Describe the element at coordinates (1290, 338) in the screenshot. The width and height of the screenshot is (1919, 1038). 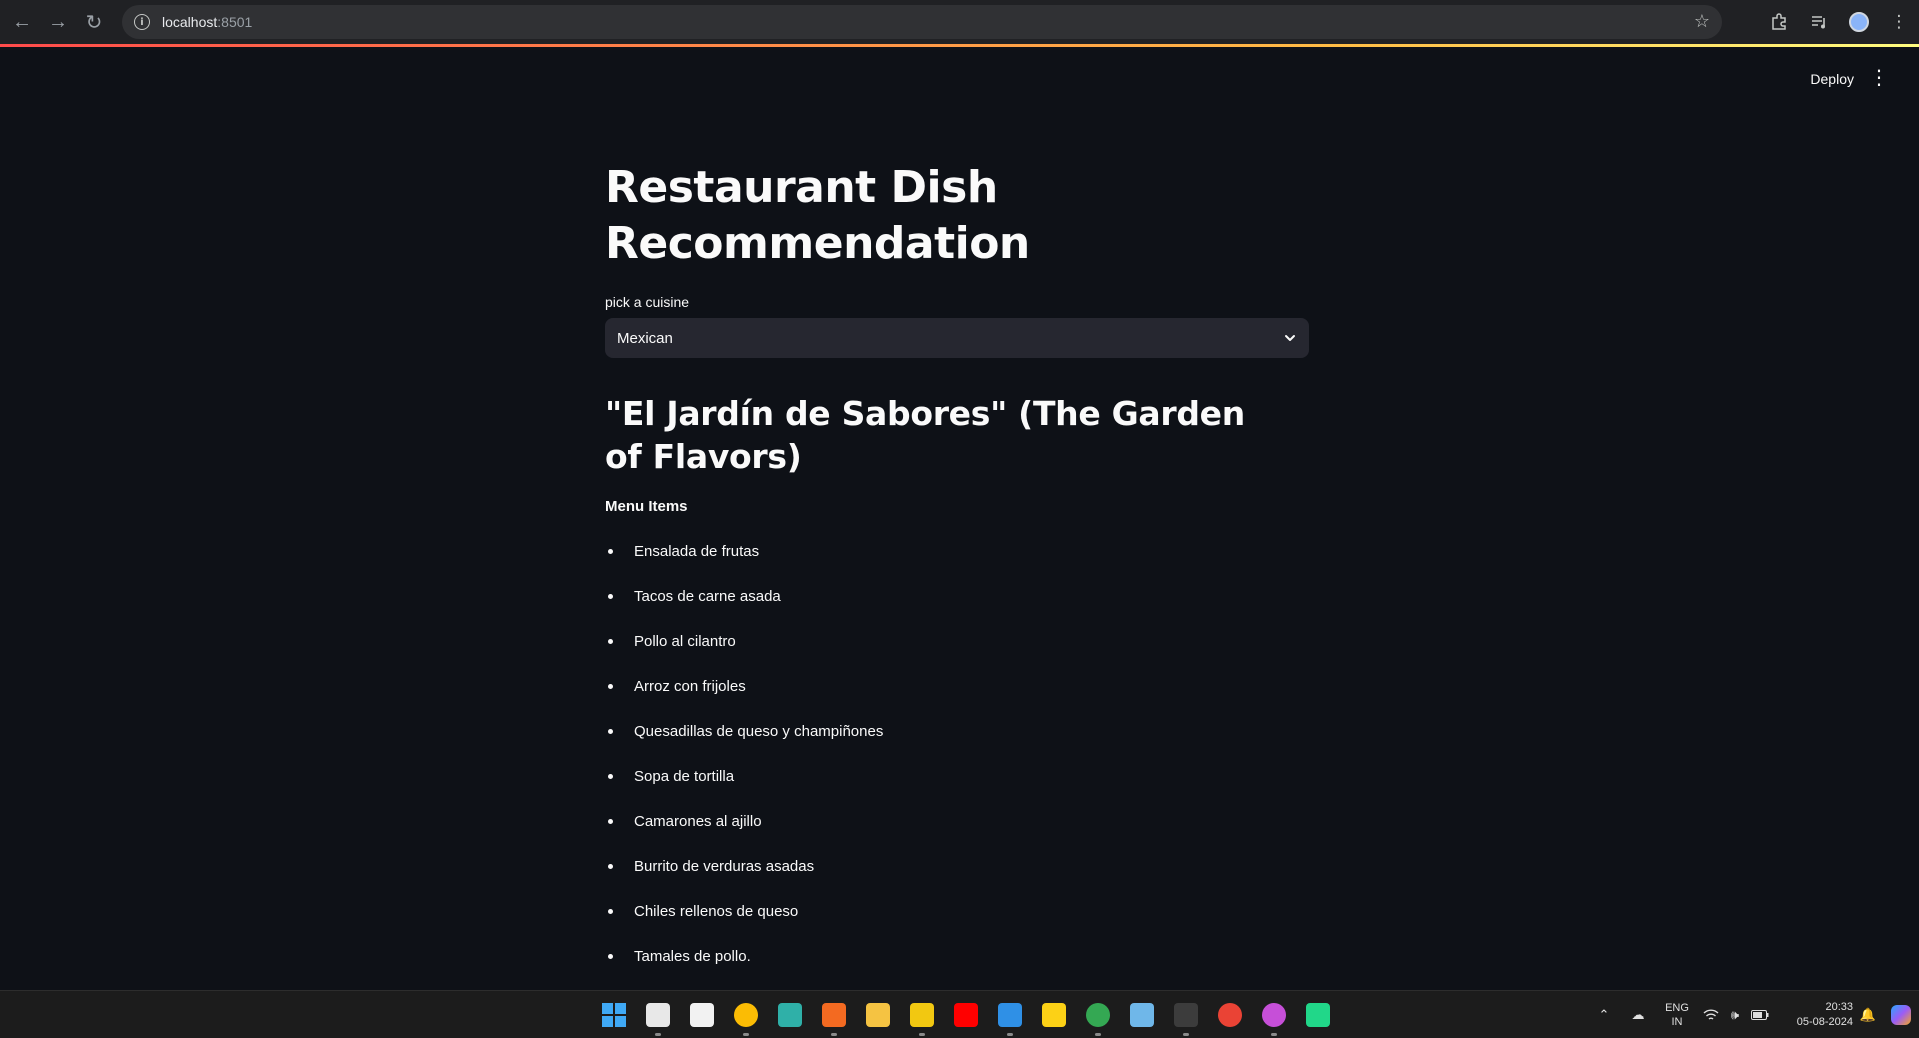
I see `chevron-down-icon` at that location.